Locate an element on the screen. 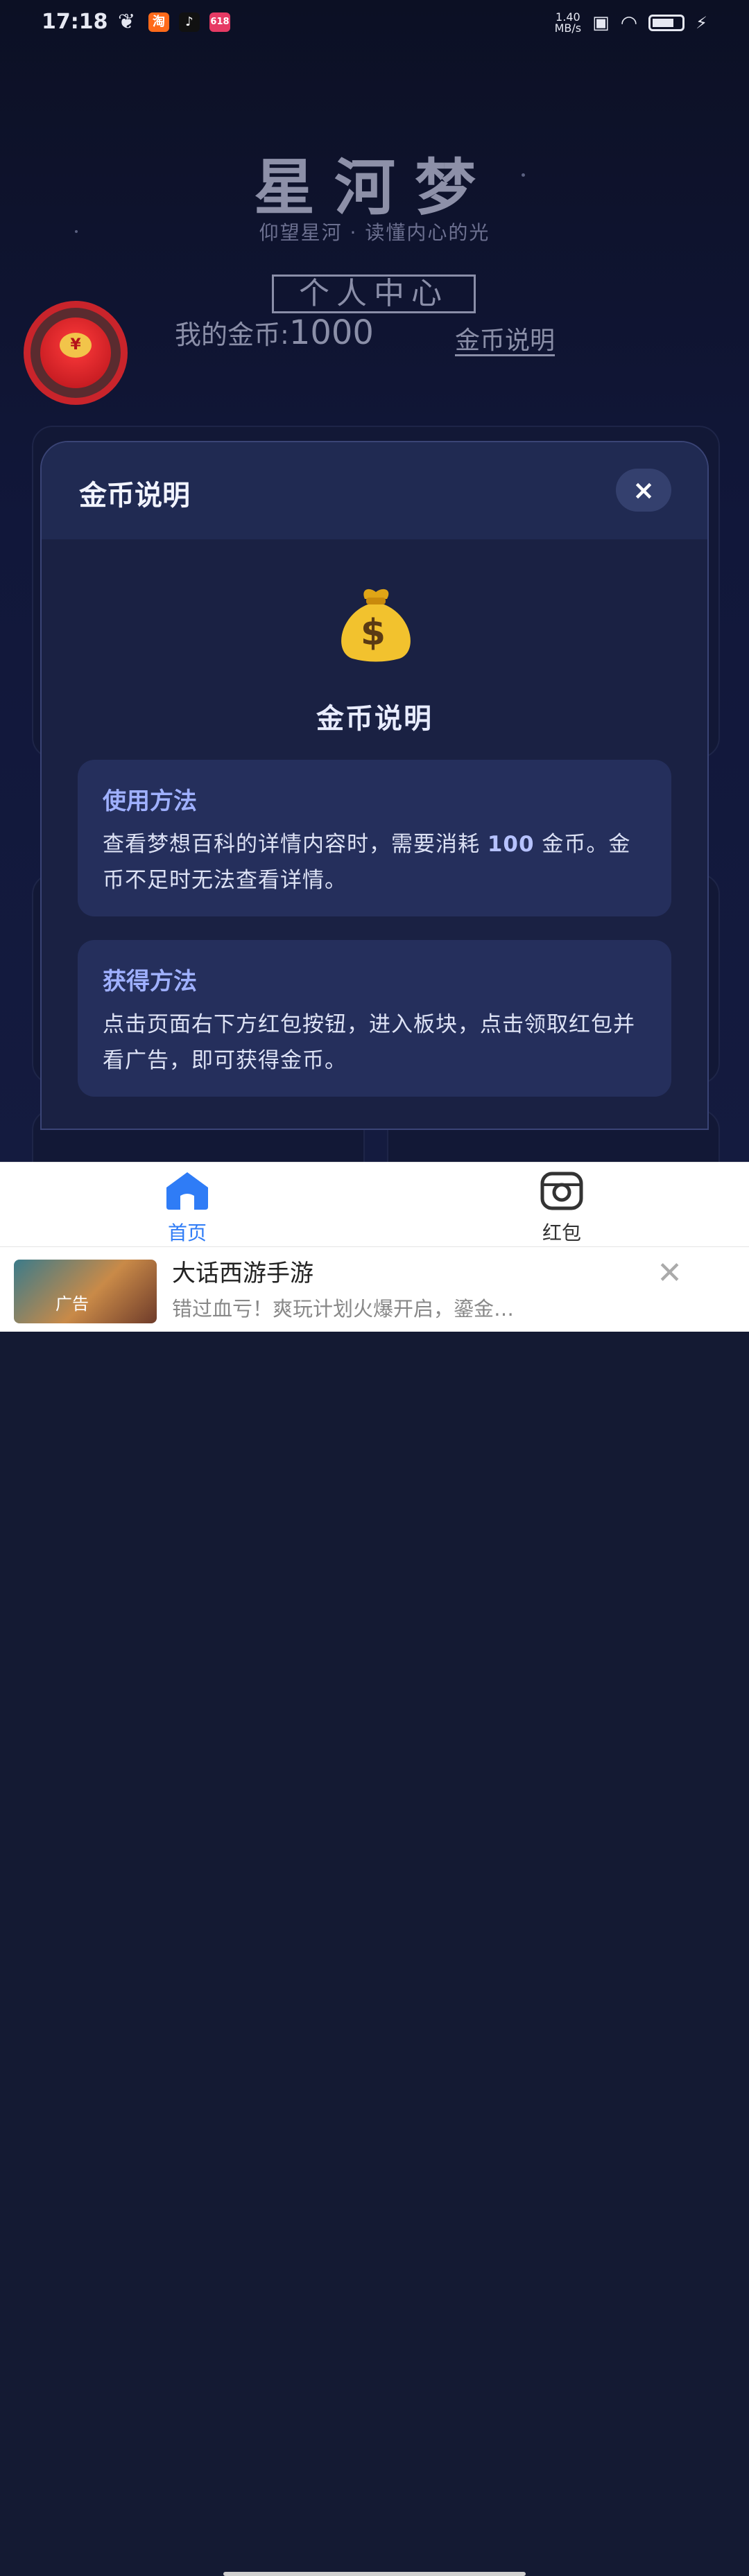 This screenshot has width=749, height=2576. usage-text: 查看梦想百科的详情内容时，需要消耗 100 金币。金币不足时无法查看详情。 is located at coordinates (377, 862).